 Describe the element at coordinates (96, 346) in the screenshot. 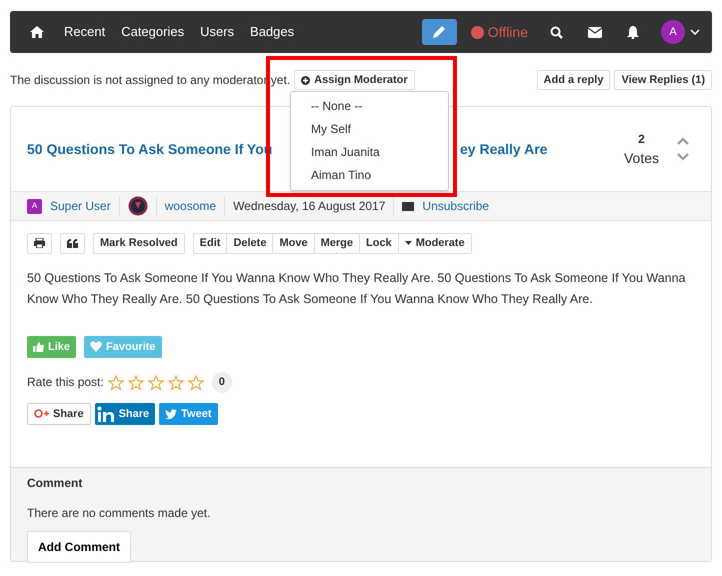

I see `heart-icon` at that location.